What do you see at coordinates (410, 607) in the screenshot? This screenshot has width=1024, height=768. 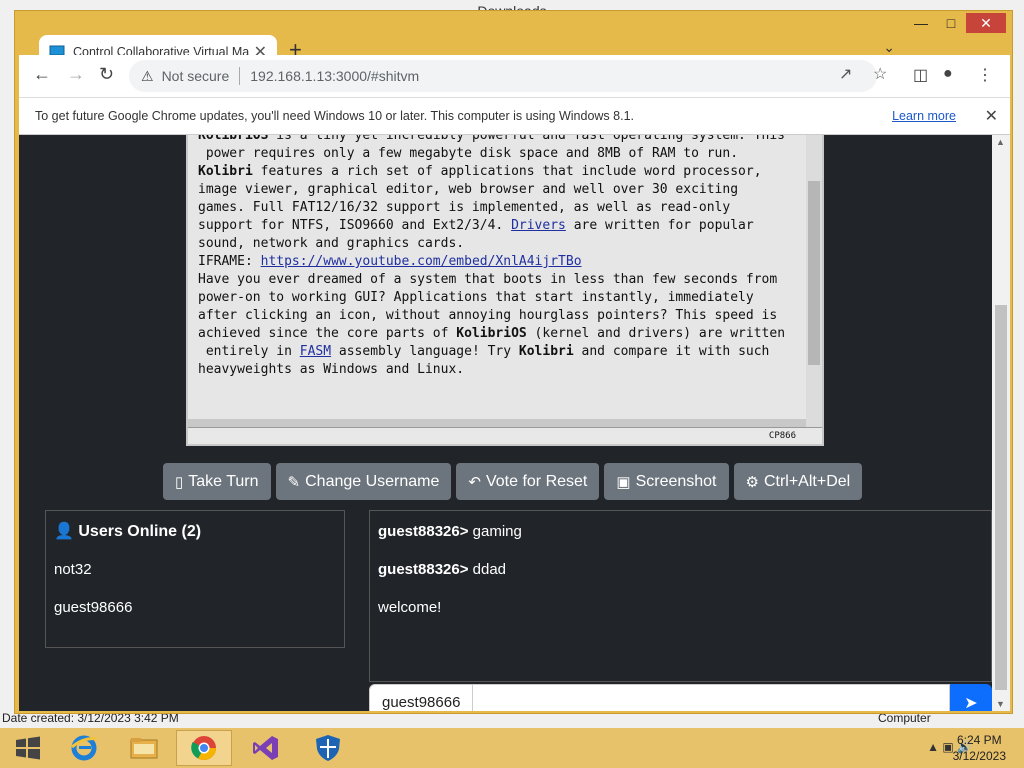 I see `chat-text: welcome!` at bounding box center [410, 607].